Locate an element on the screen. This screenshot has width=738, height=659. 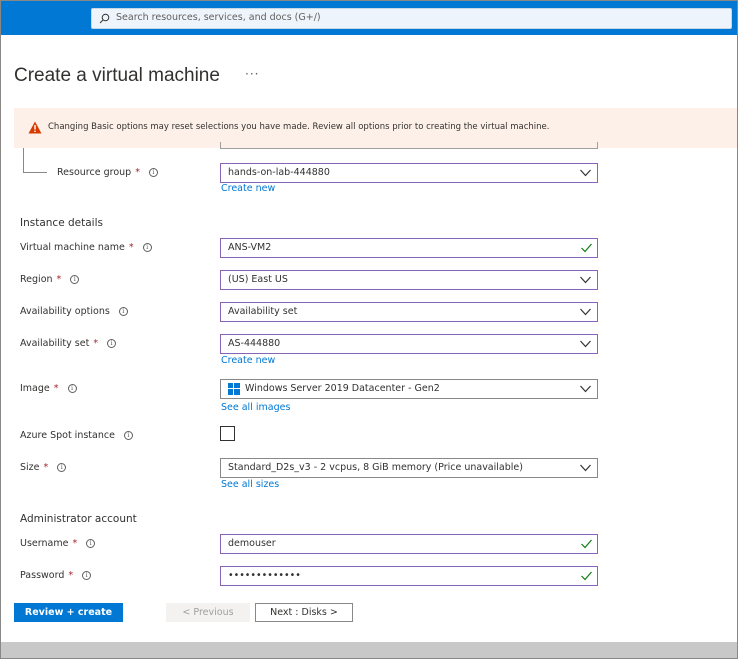
availability-set-select: AS-444880 is located at coordinates (409, 344).